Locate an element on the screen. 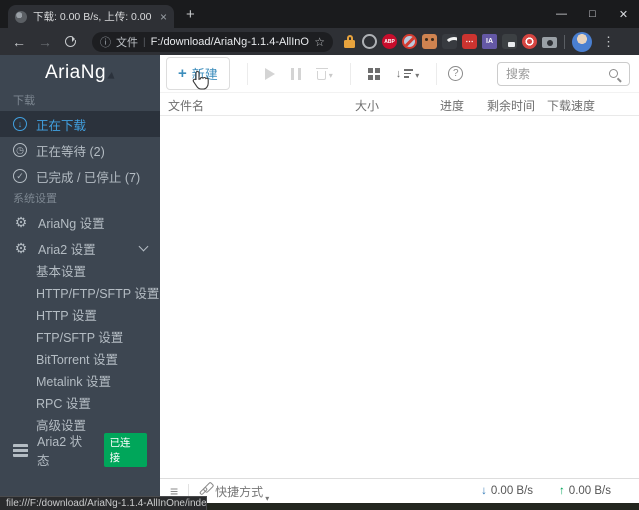 This screenshot has width=639, height=510. blocker-extension-icon is located at coordinates (409, 41).